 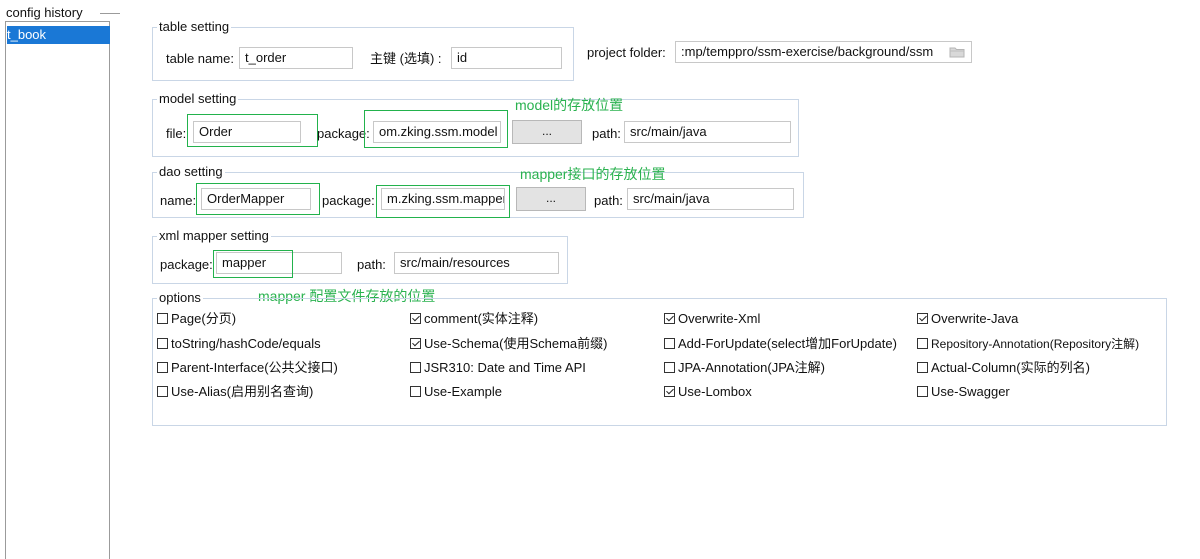 I want to click on config-history-divider, so click(x=110, y=13).